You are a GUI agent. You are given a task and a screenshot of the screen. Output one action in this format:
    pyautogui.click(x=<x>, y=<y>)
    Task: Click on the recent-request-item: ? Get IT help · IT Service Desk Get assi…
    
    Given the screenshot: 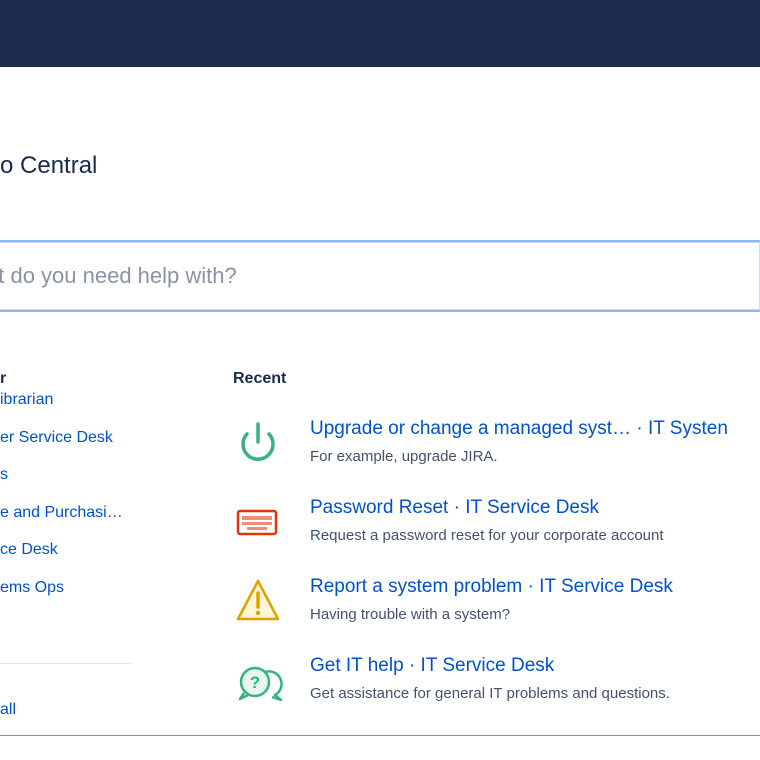 What is the action you would take?
    pyautogui.click(x=496, y=683)
    